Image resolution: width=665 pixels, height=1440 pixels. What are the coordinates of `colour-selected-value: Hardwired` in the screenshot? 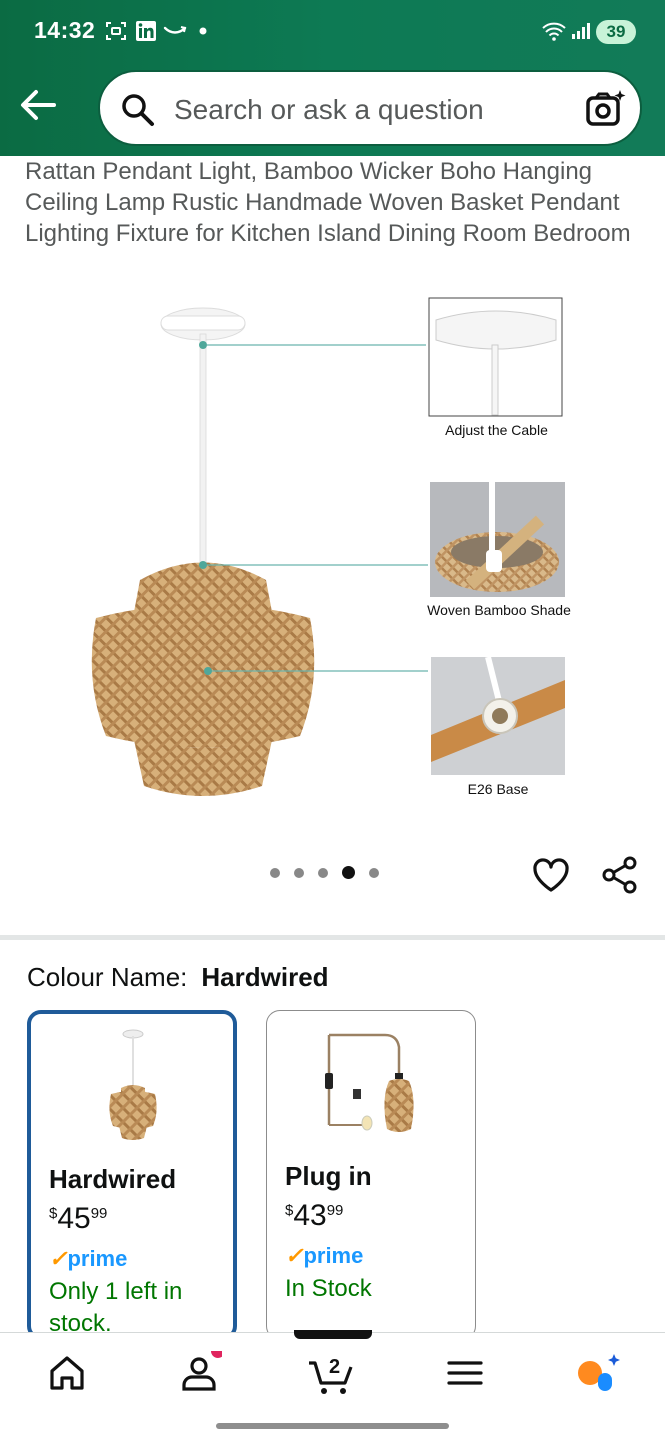 It's located at (265, 977).